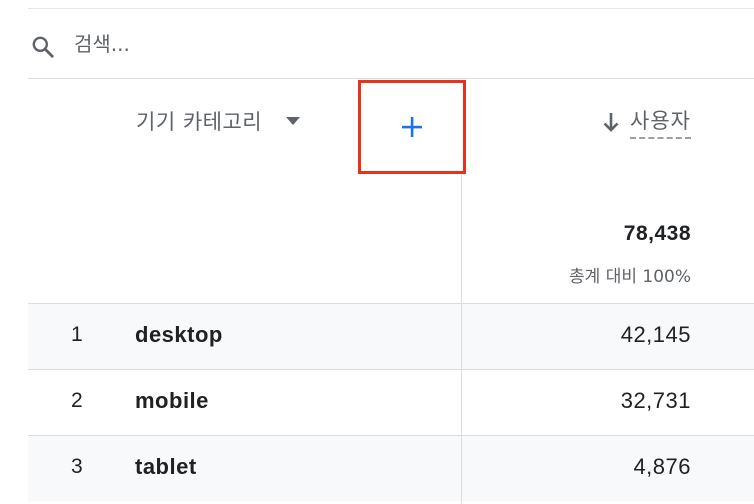  I want to click on search-icon, so click(43, 47).